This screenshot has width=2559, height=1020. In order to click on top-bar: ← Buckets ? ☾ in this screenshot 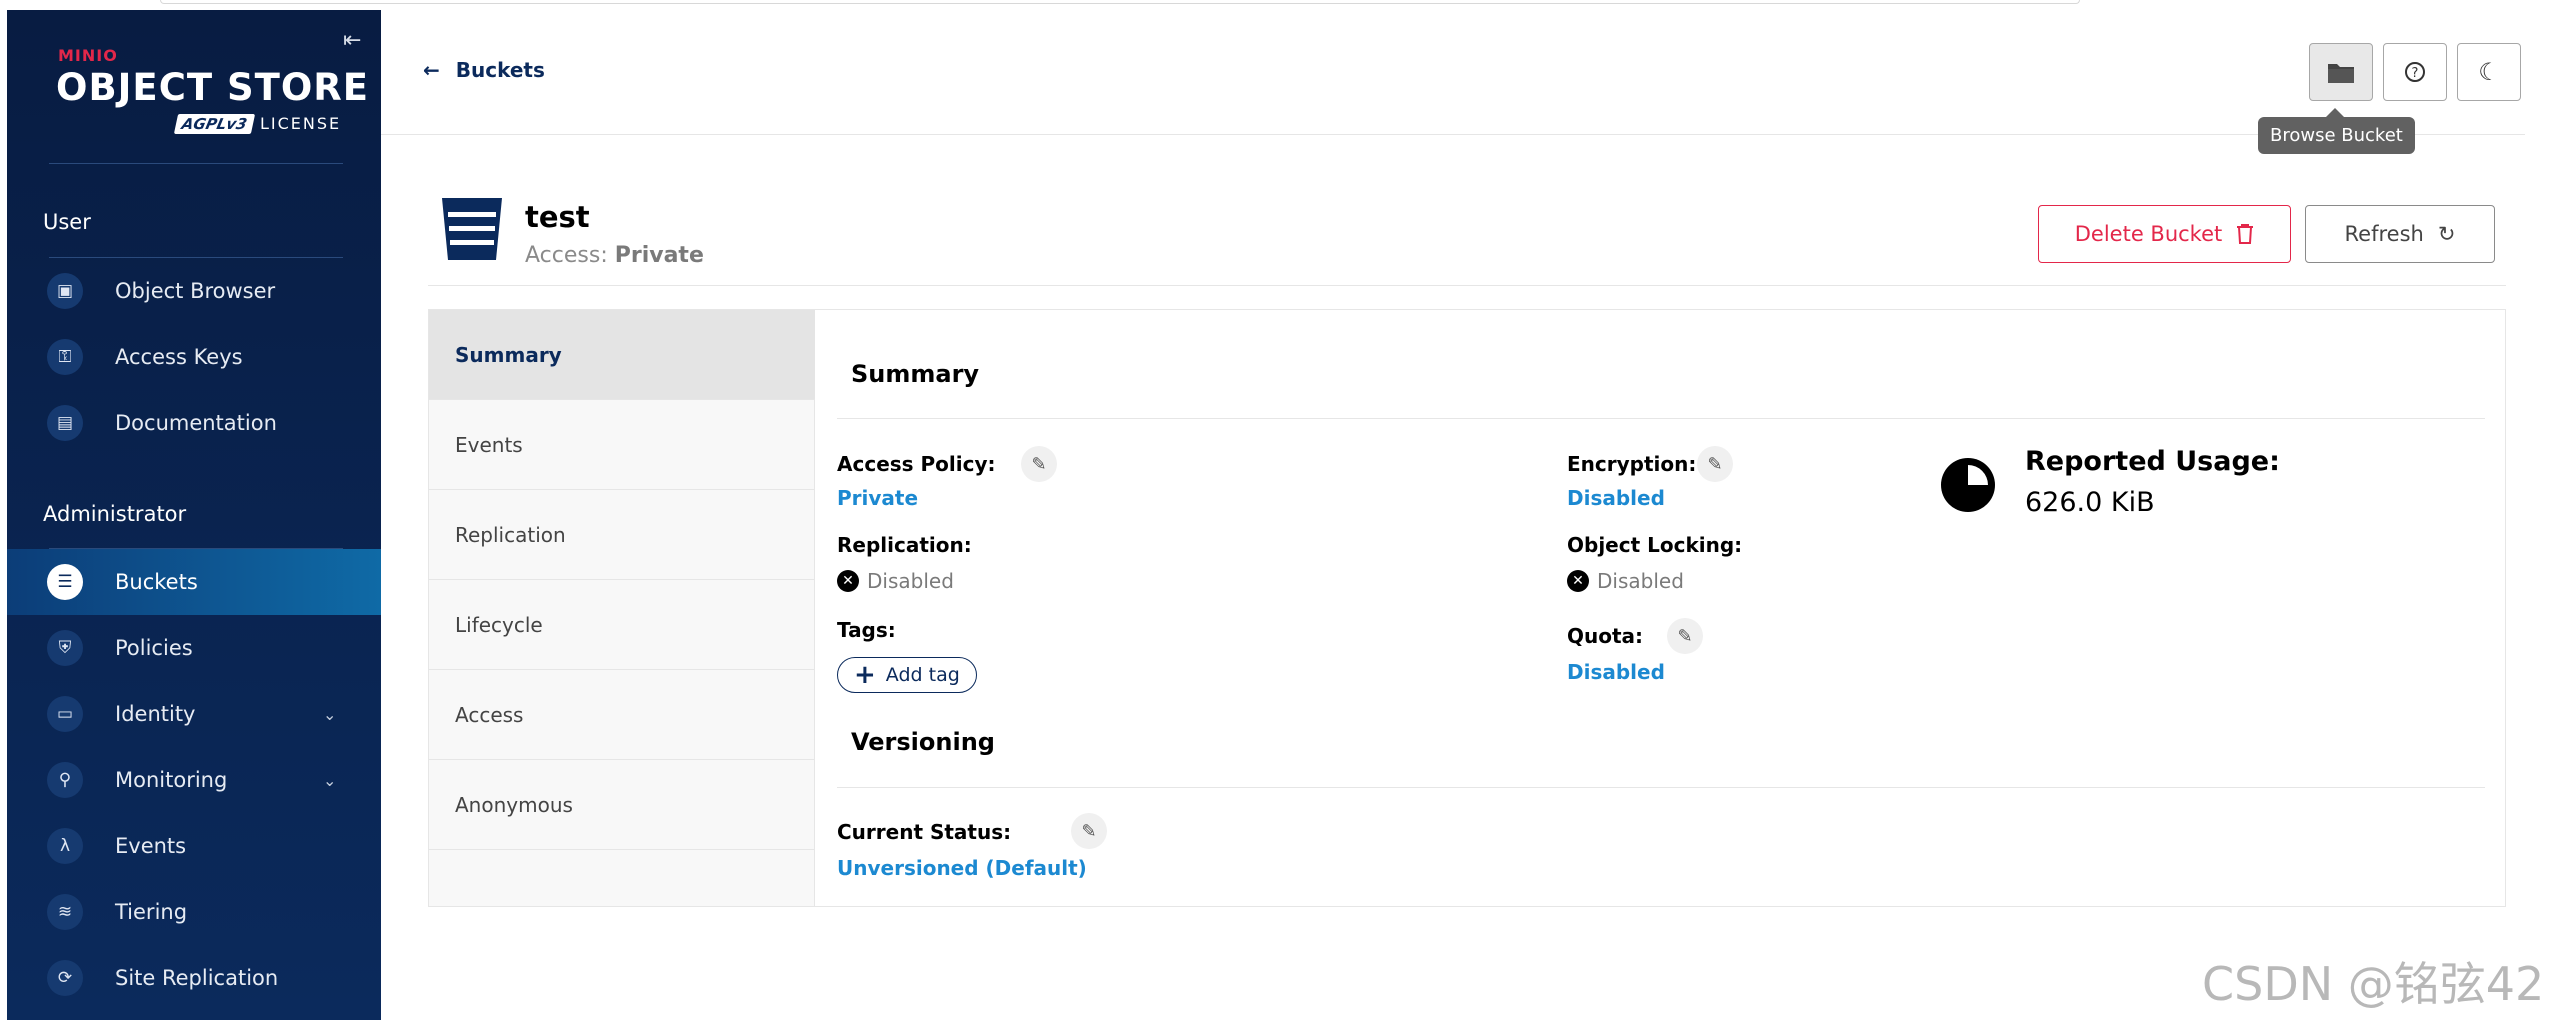, I will do `click(1453, 72)`.